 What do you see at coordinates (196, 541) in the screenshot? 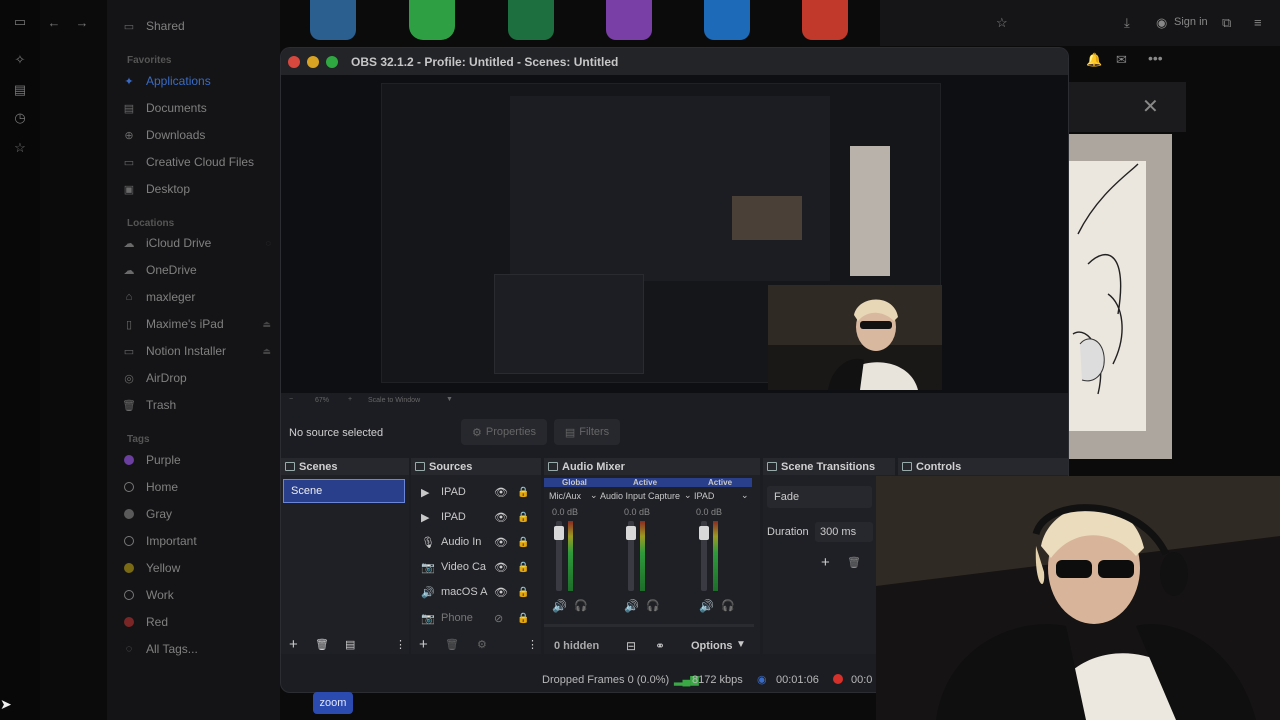
I see `sidebar-tag-important: Important` at bounding box center [196, 541].